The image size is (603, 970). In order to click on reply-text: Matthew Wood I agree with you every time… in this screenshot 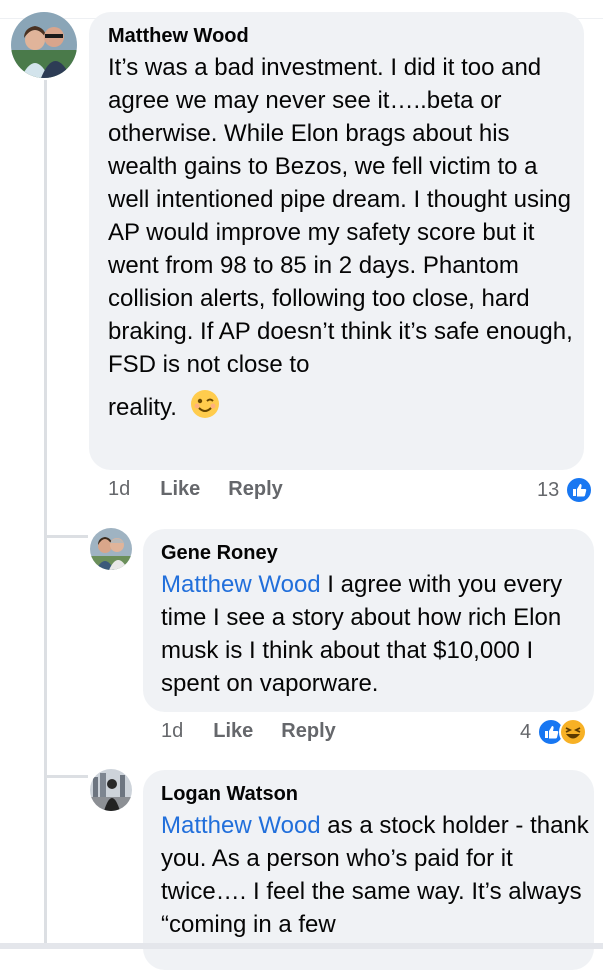, I will do `click(376, 634)`.